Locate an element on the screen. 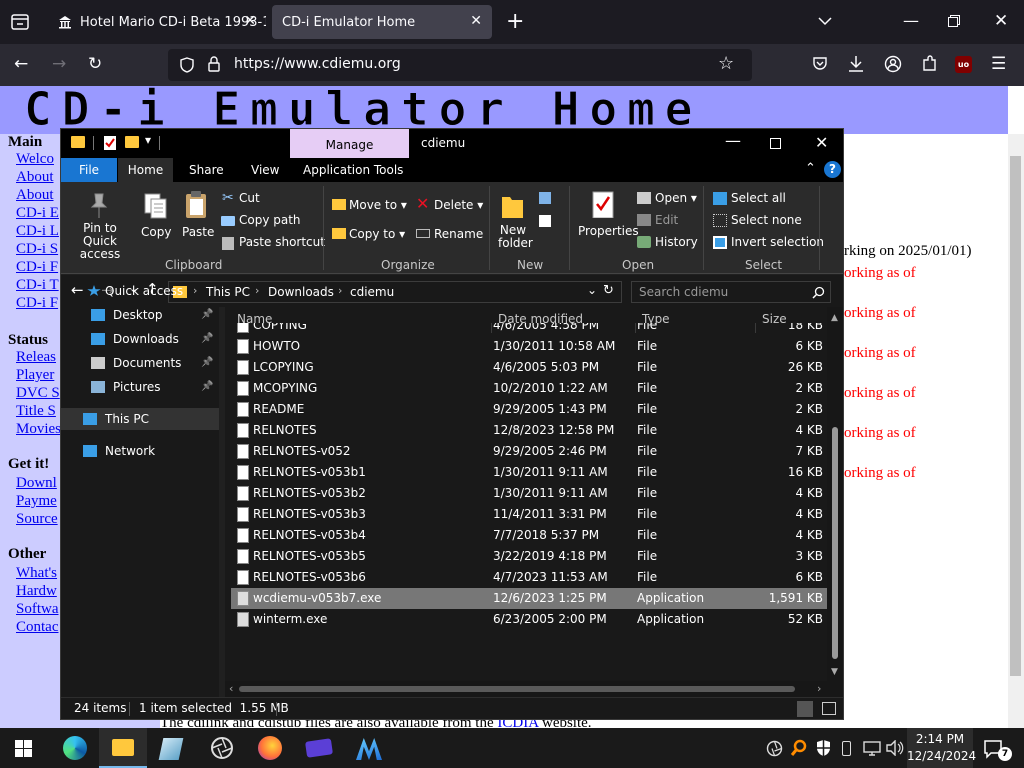 The image size is (1024, 768). bookmark-star-icon: ☆ is located at coordinates (726, 63).